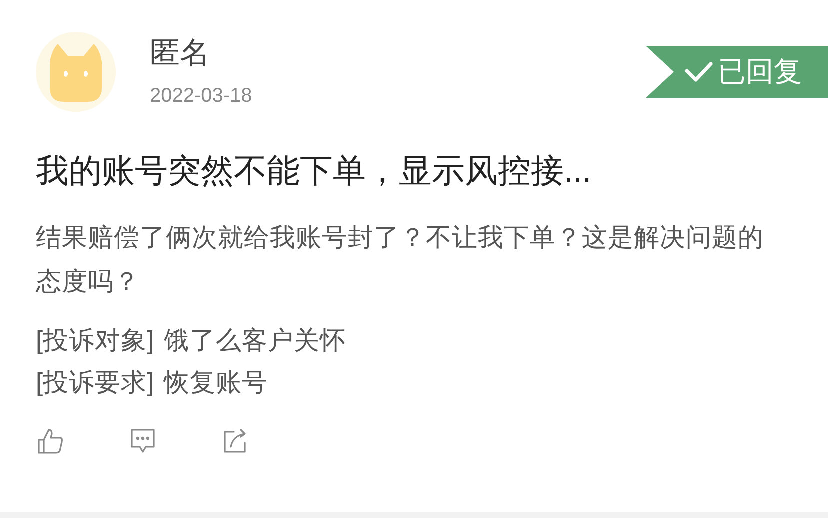 The image size is (828, 518). Describe the element at coordinates (201, 96) in the screenshot. I see `post-date: 2022-03-18` at that location.